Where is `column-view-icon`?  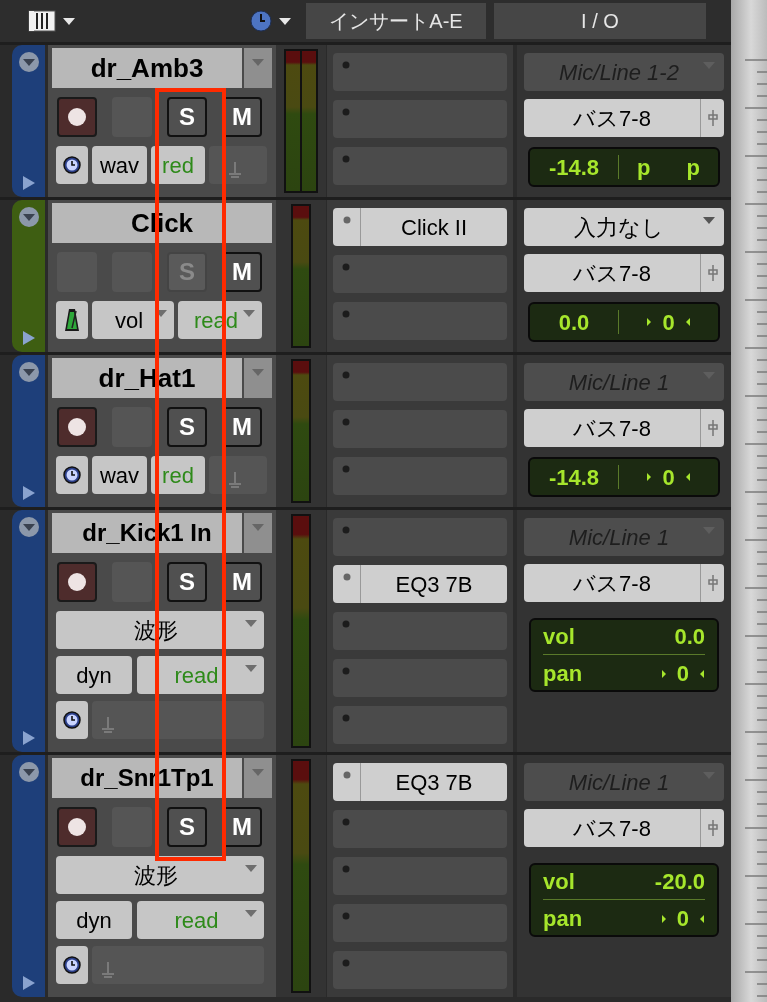
column-view-icon is located at coordinates (42, 21).